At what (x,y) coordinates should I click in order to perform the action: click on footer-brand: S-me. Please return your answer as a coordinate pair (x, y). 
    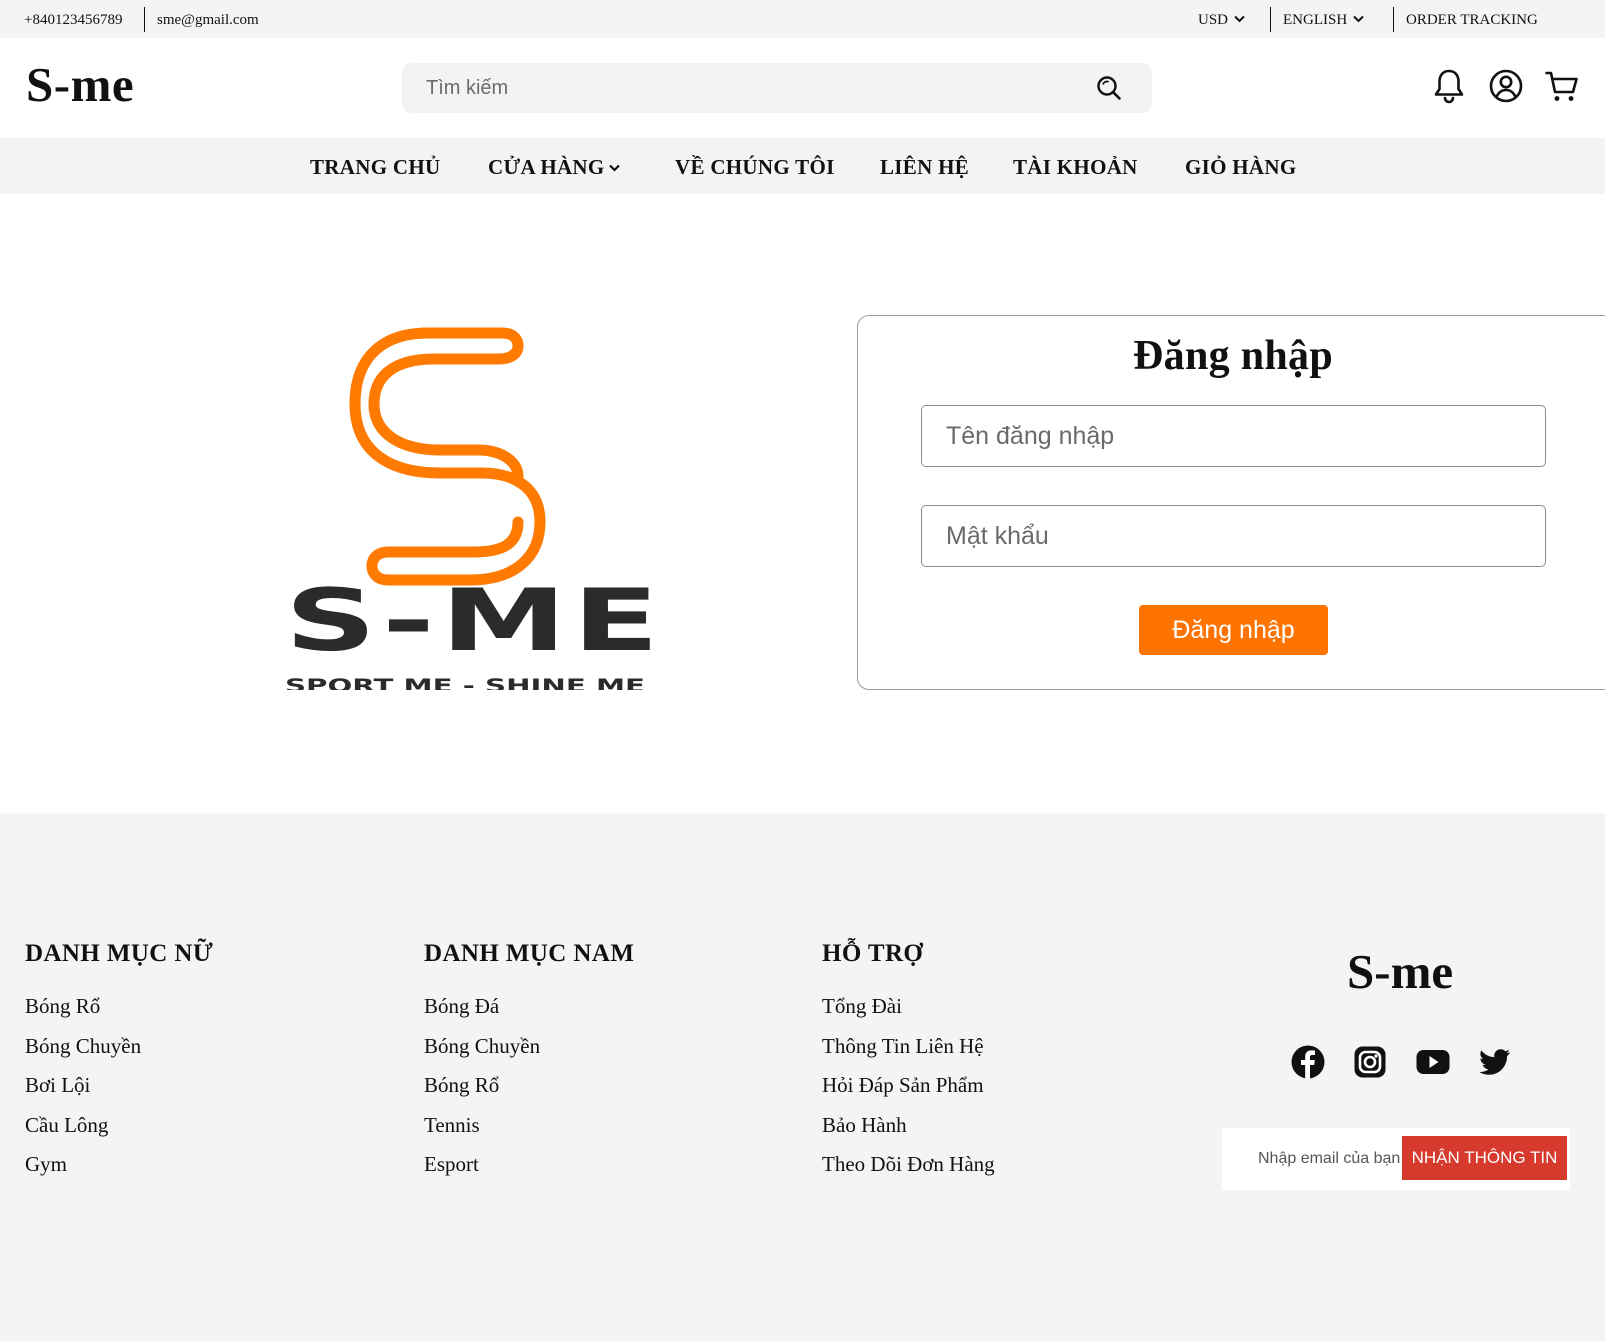
    Looking at the image, I should click on (1400, 971).